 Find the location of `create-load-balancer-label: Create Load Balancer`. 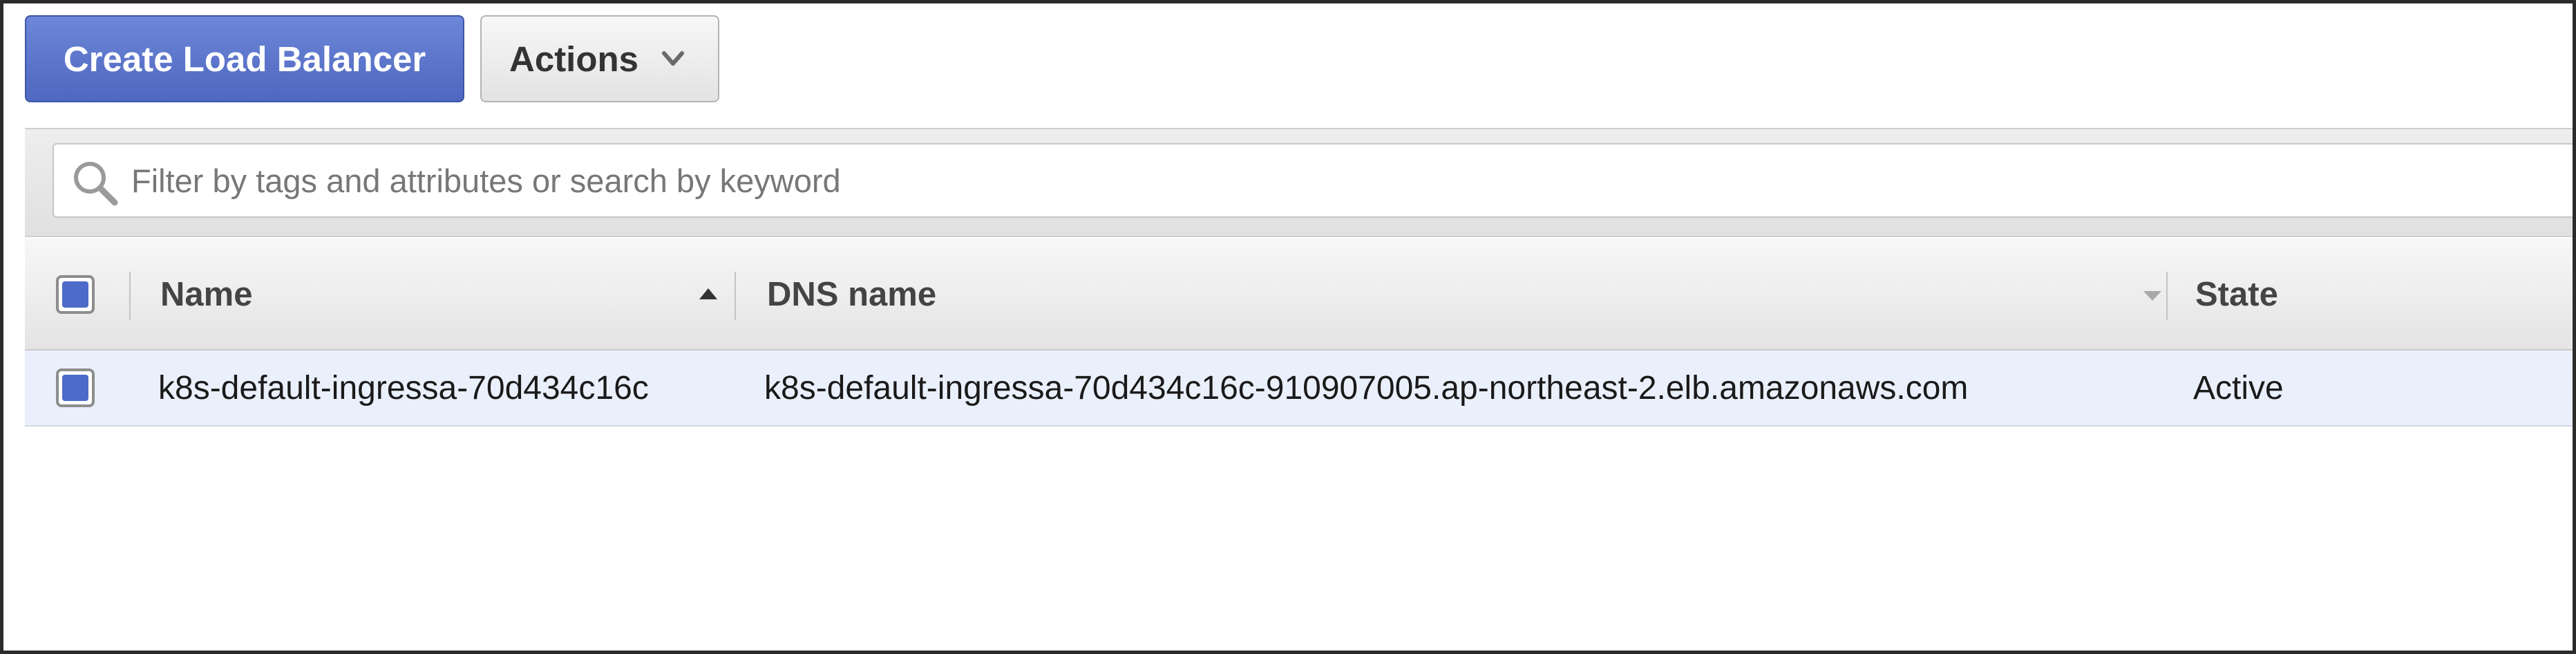

create-load-balancer-label: Create Load Balancer is located at coordinates (244, 59).